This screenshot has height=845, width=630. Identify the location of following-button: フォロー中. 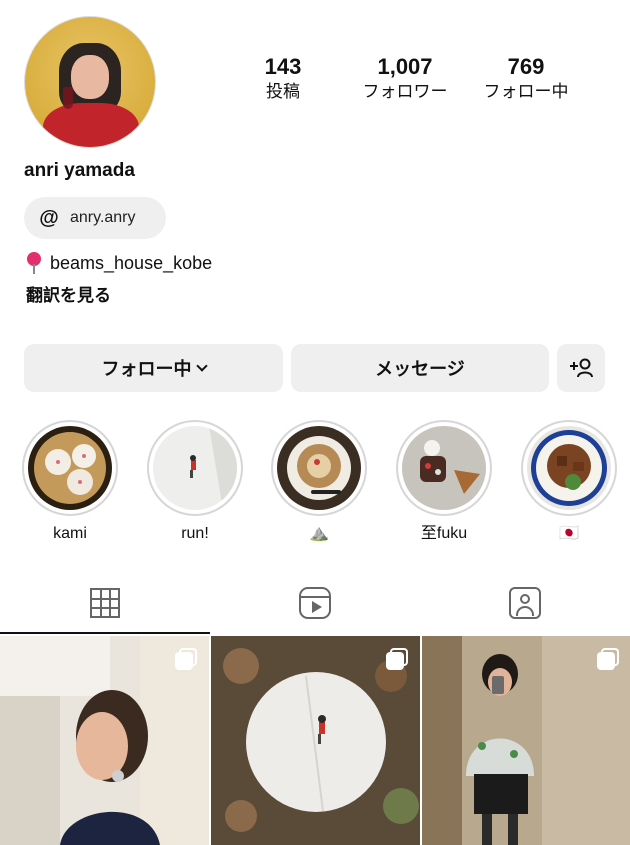
(153, 368).